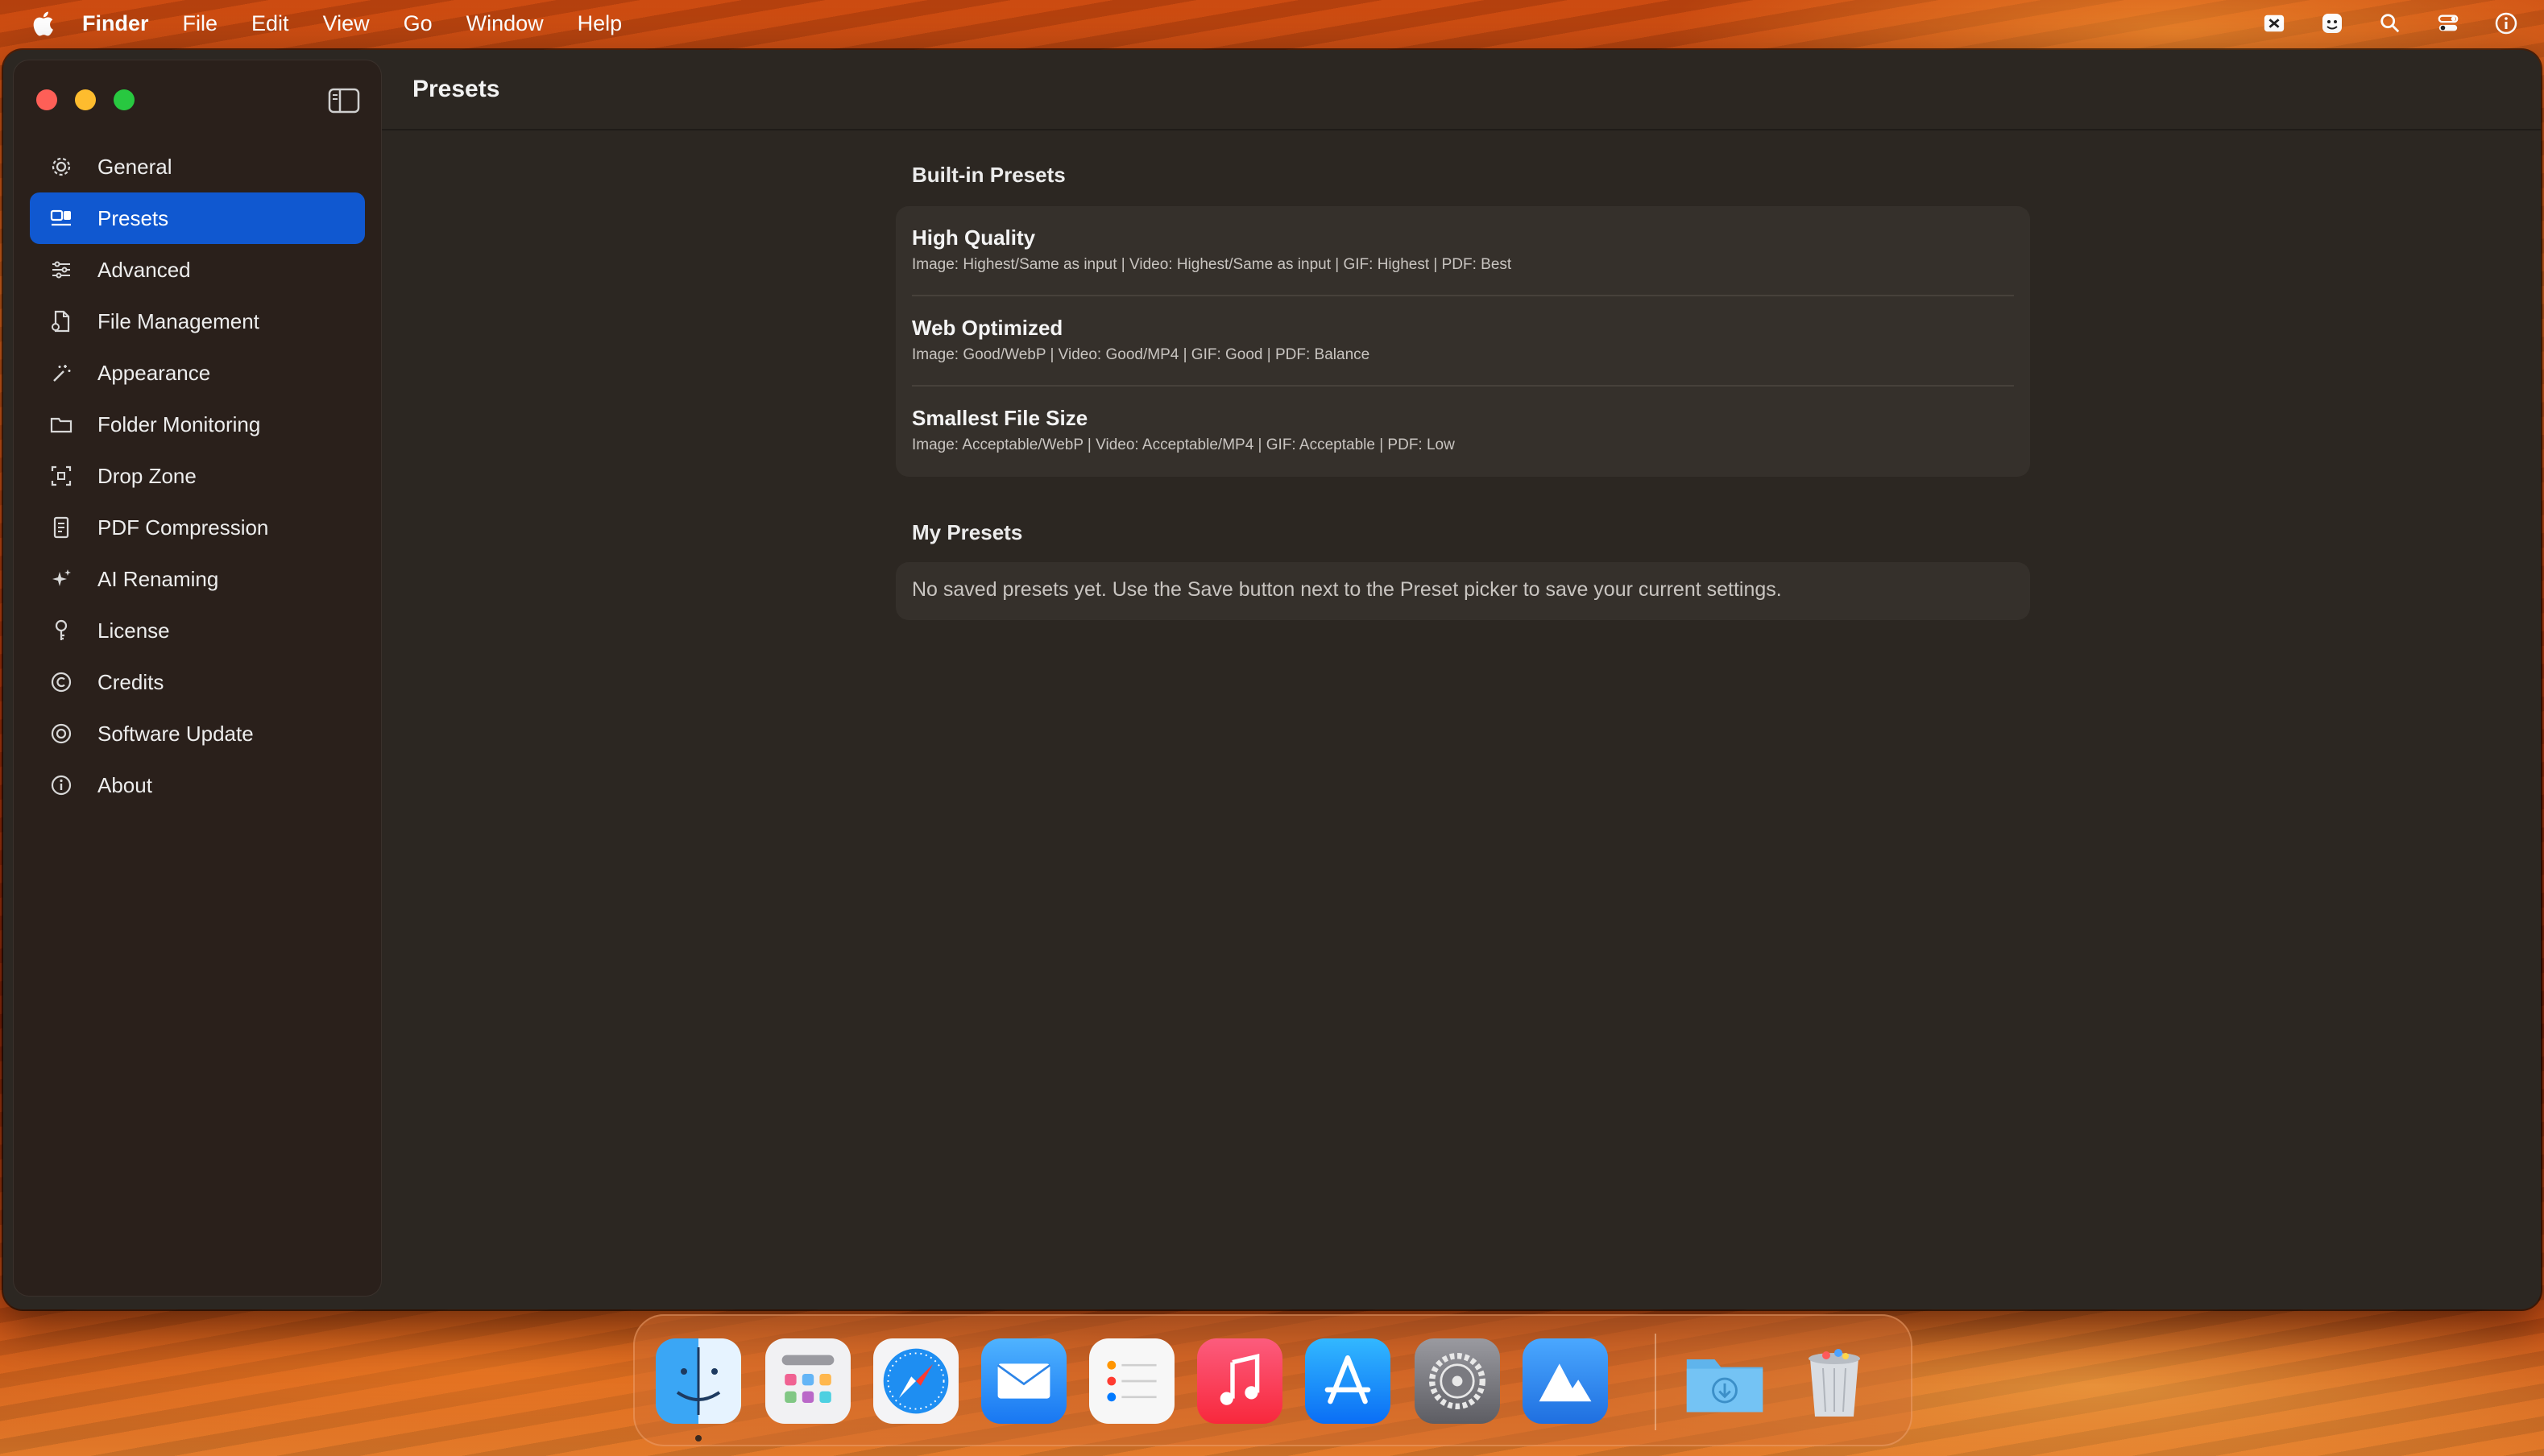 The width and height of the screenshot is (2544, 1456). Describe the element at coordinates (2332, 24) in the screenshot. I see `face-icon` at that location.